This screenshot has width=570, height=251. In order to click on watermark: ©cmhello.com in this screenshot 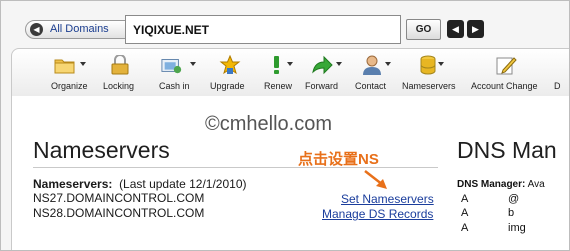, I will do `click(268, 124)`.